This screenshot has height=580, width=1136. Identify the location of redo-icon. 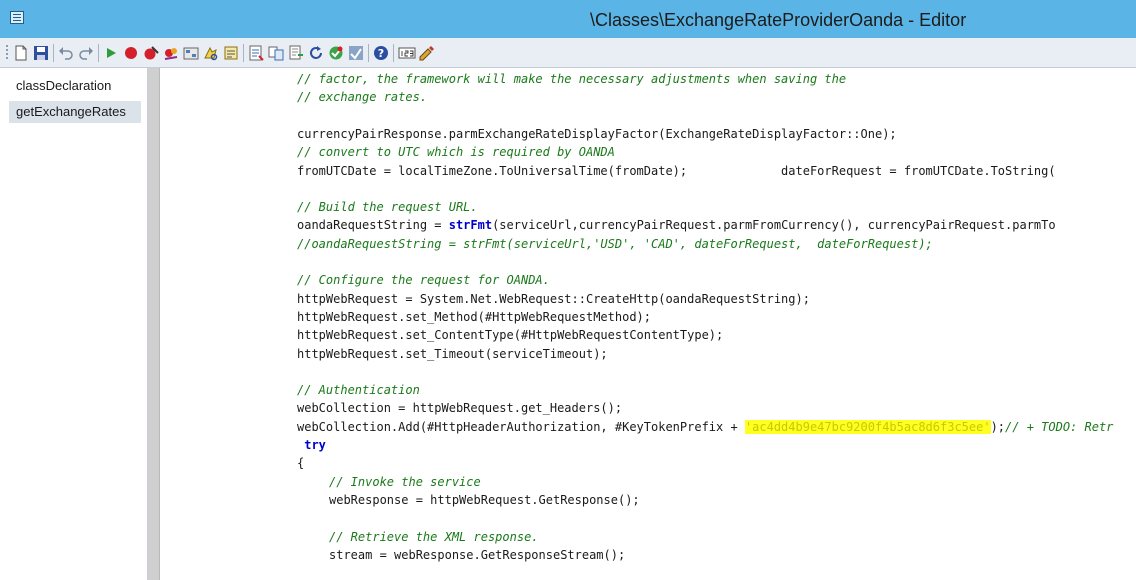
(86, 53).